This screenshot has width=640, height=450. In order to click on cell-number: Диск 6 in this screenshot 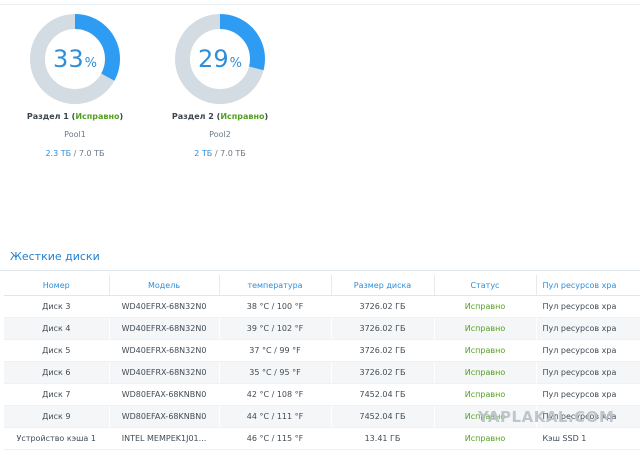, I will do `click(57, 372)`.